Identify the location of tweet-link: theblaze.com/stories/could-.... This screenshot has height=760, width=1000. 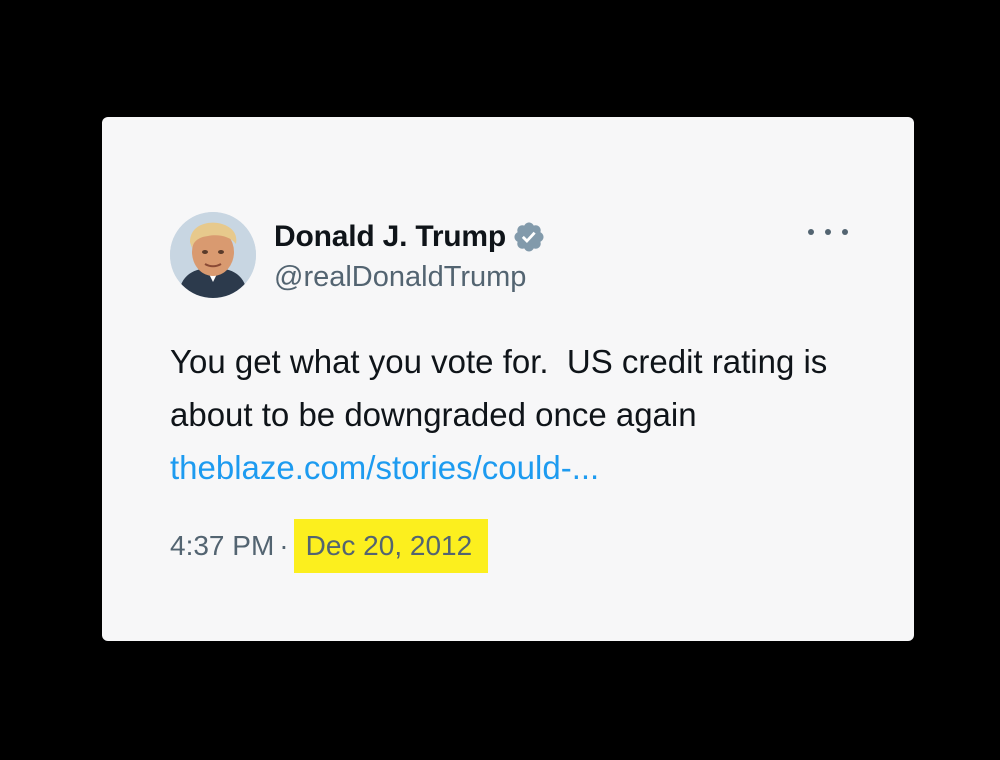
(384, 467).